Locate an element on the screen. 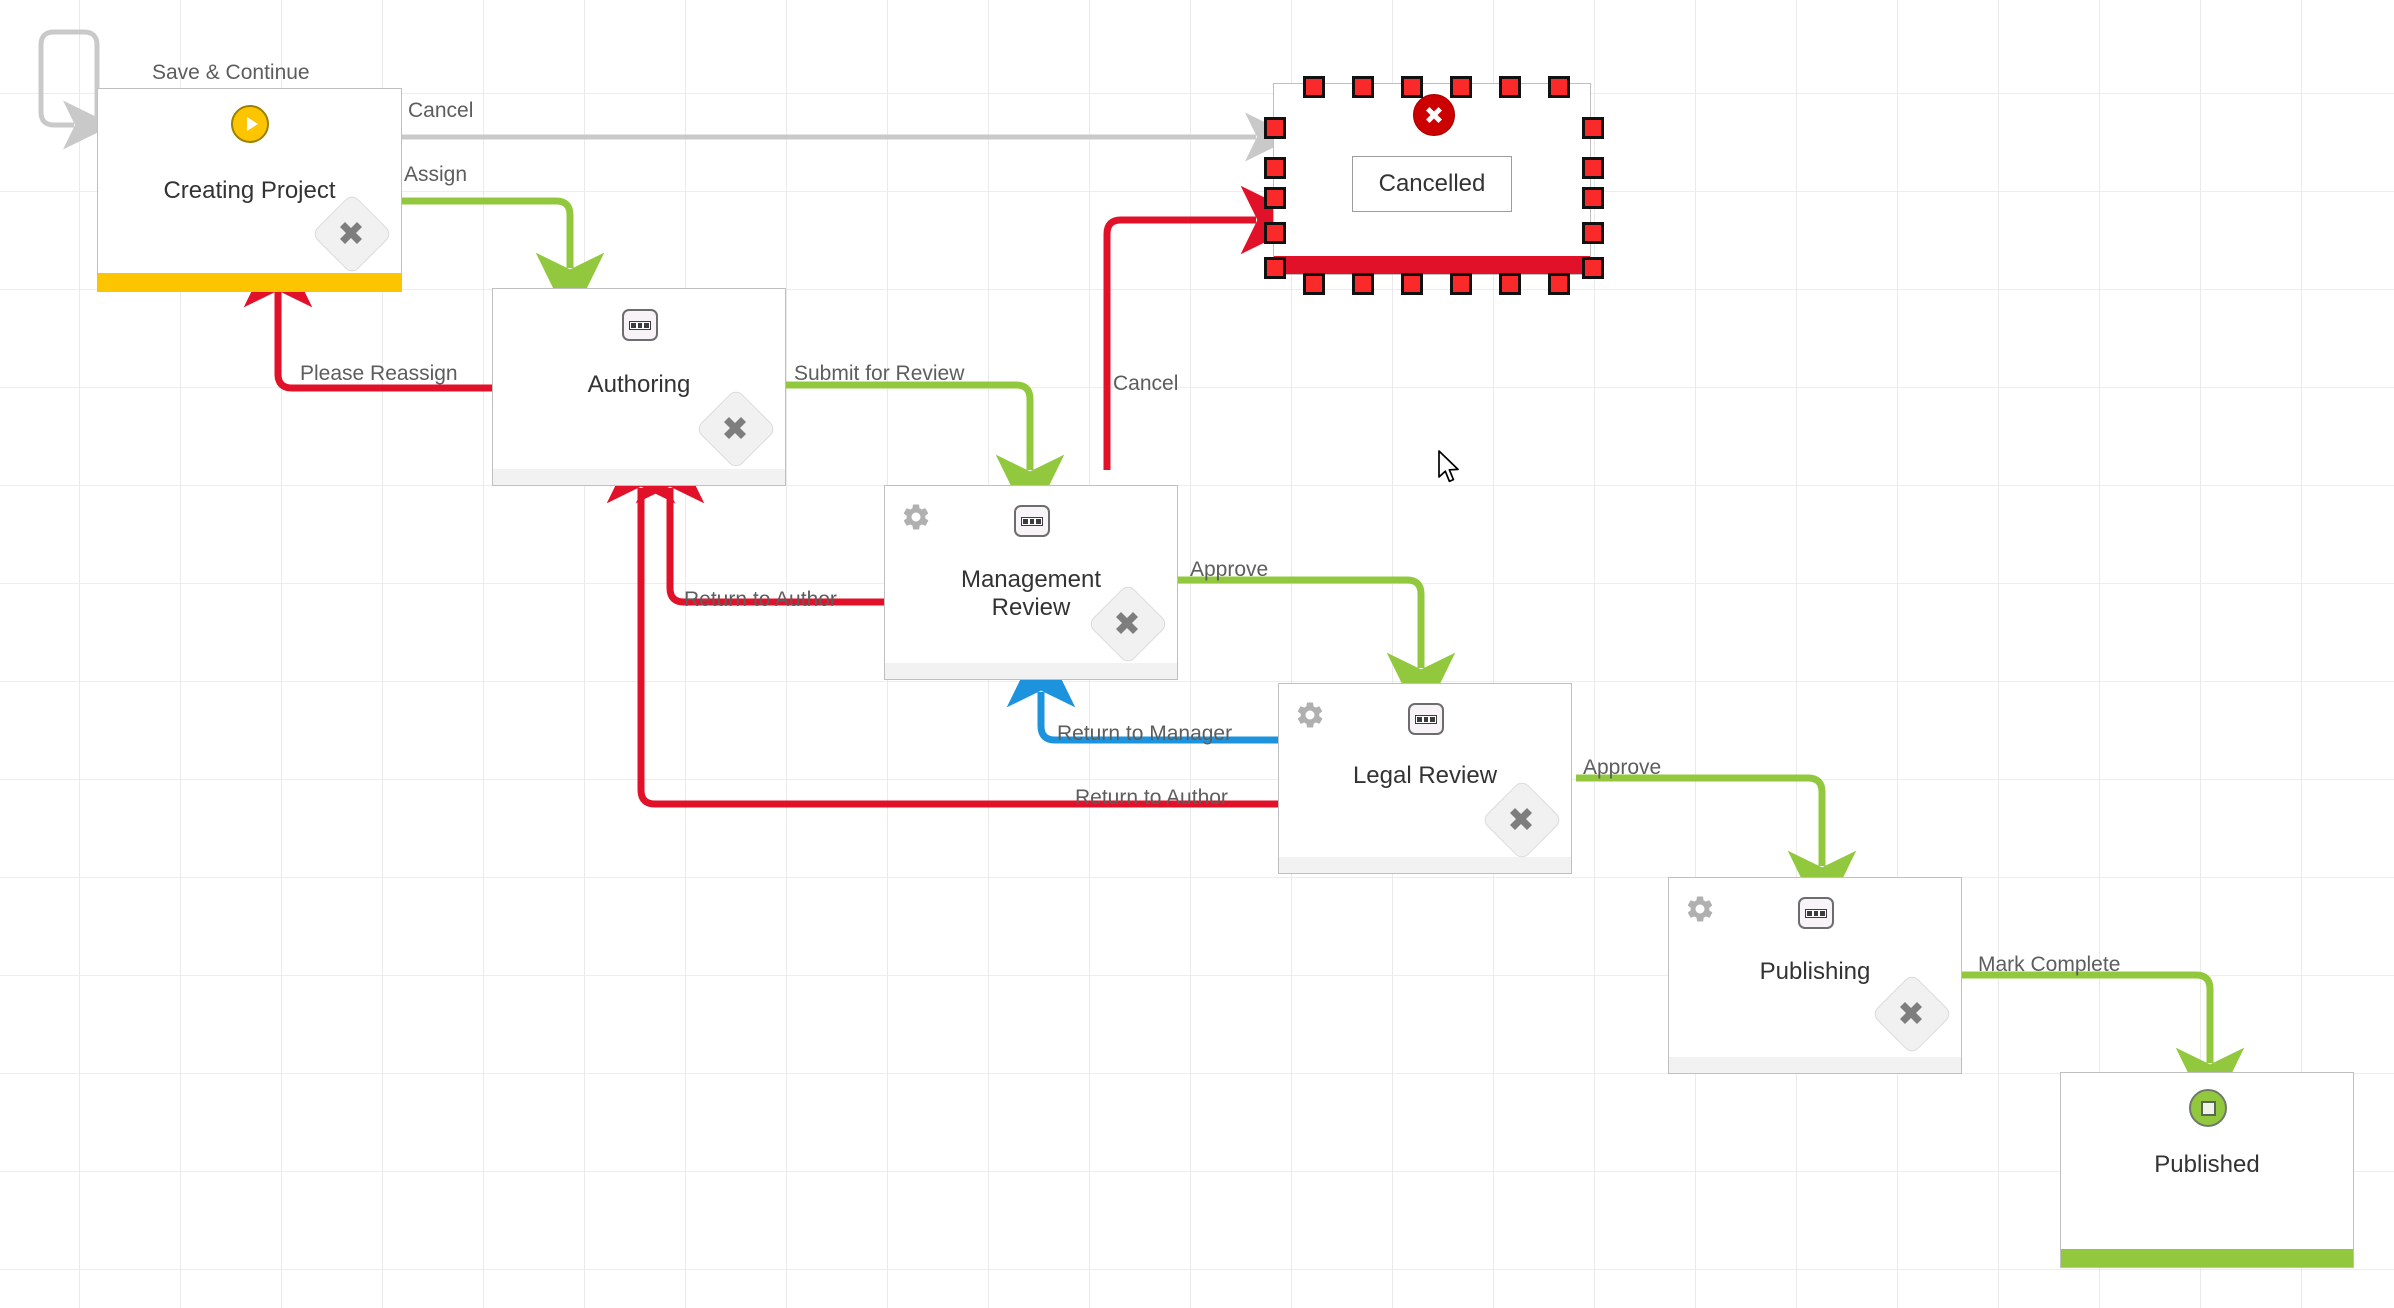 Image resolution: width=2394 pixels, height=1308 pixels. edge-path-approve-mgmt is located at coordinates (1317, 649).